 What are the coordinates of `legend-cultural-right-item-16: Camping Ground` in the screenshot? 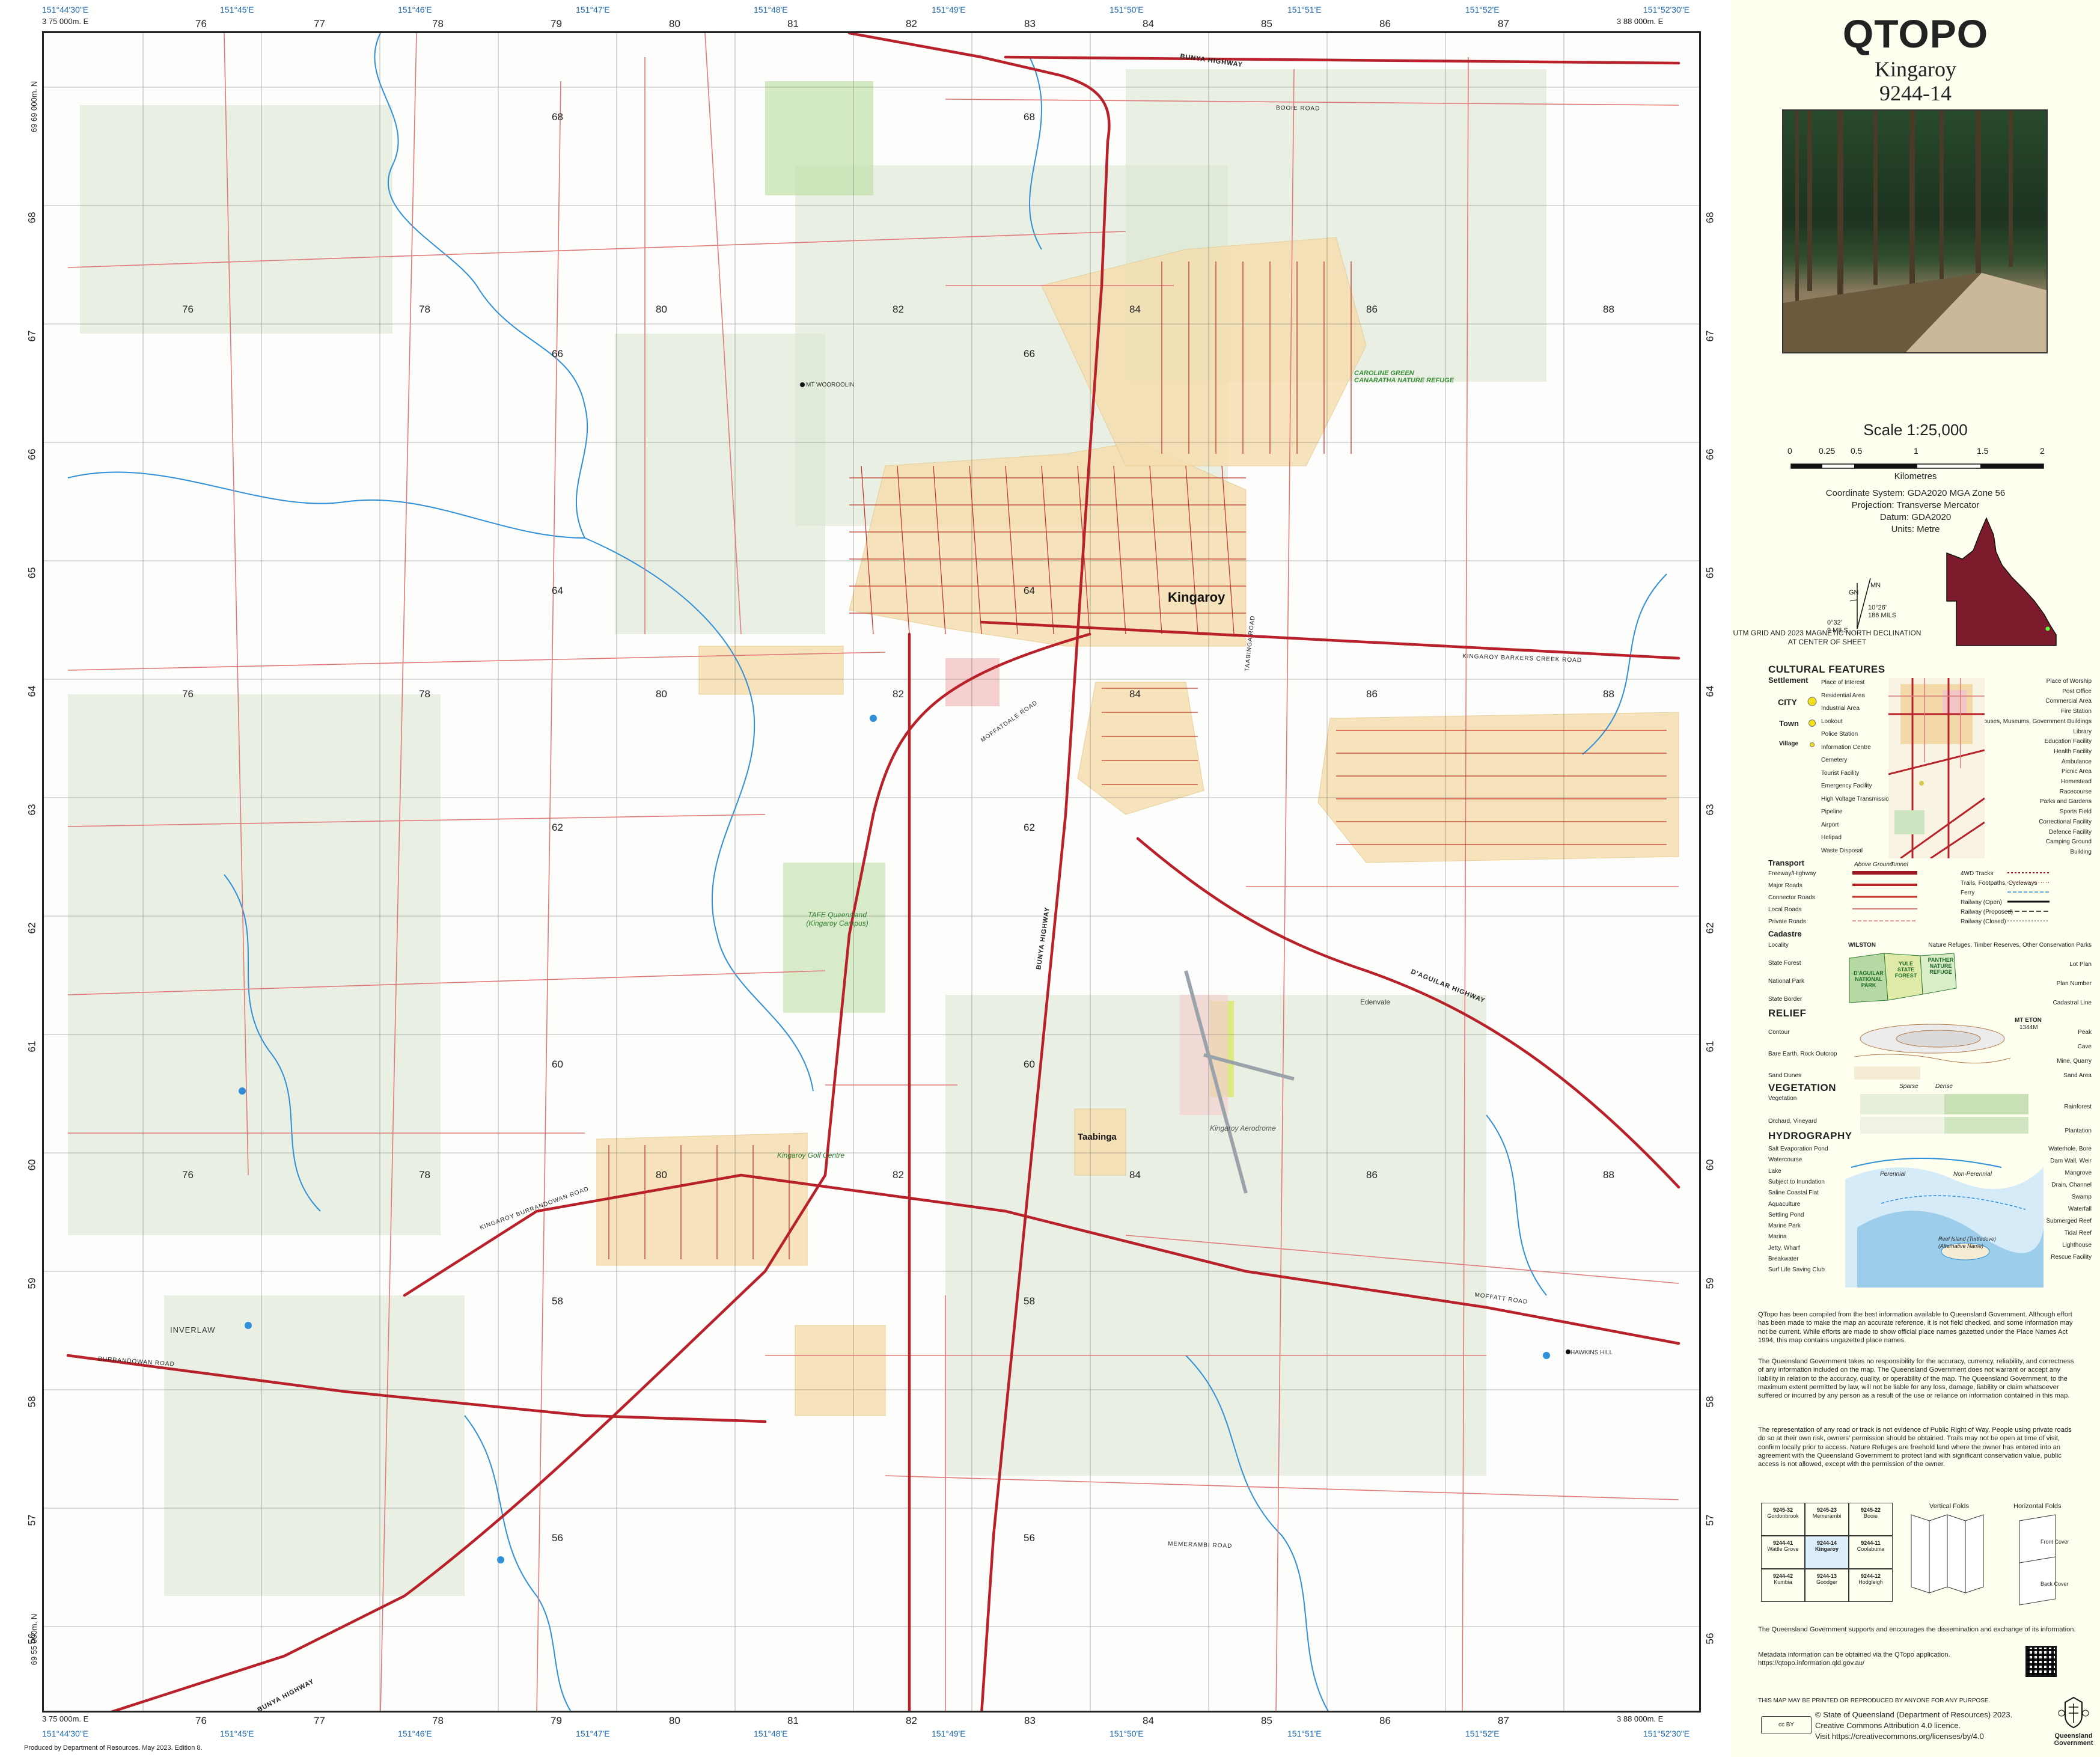 It's located at (2068, 843).